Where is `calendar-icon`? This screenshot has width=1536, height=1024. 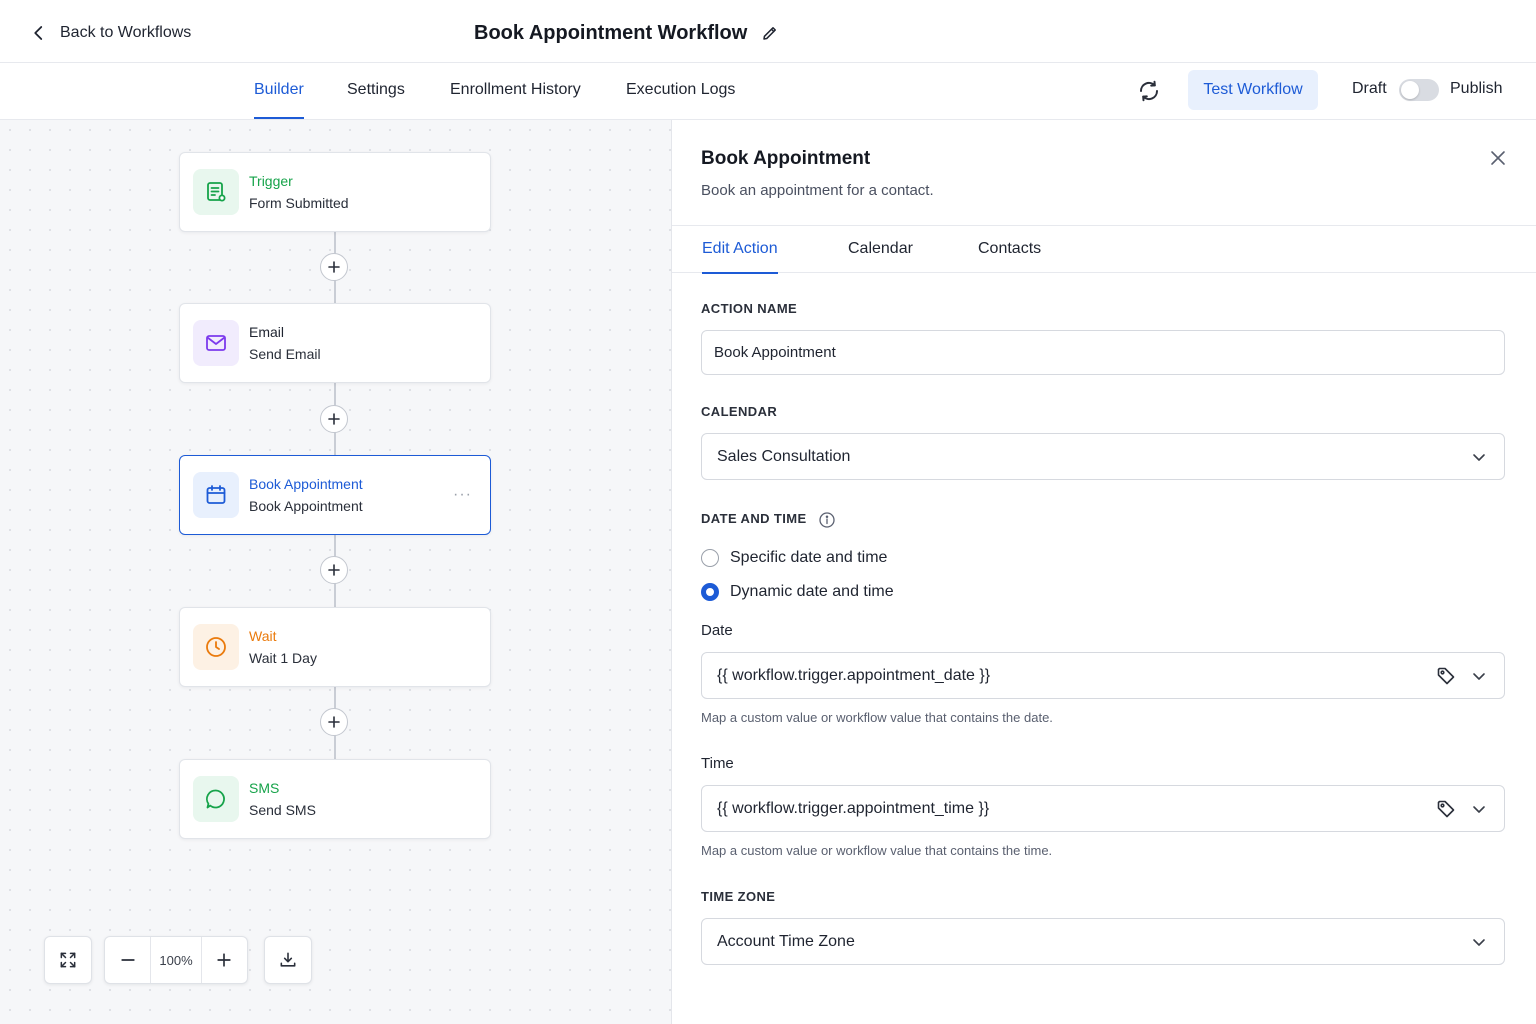 calendar-icon is located at coordinates (216, 494).